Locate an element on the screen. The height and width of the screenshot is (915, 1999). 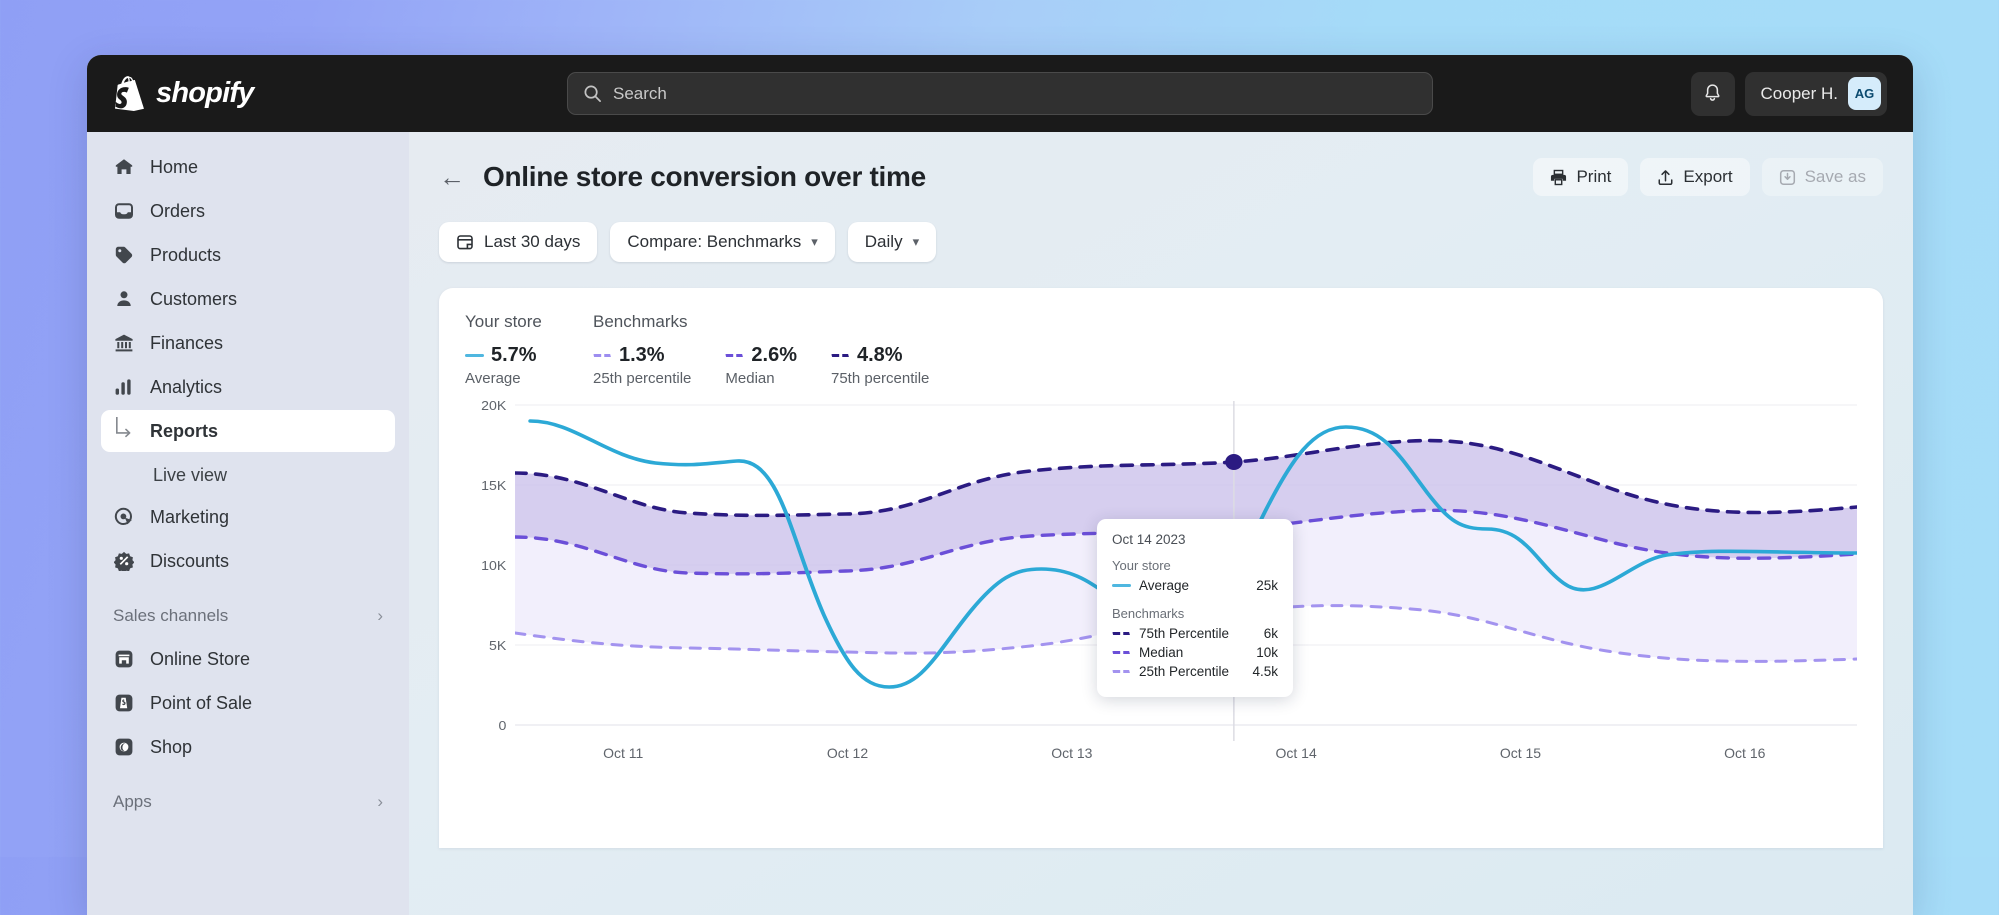
tag-icon is located at coordinates (123, 255).